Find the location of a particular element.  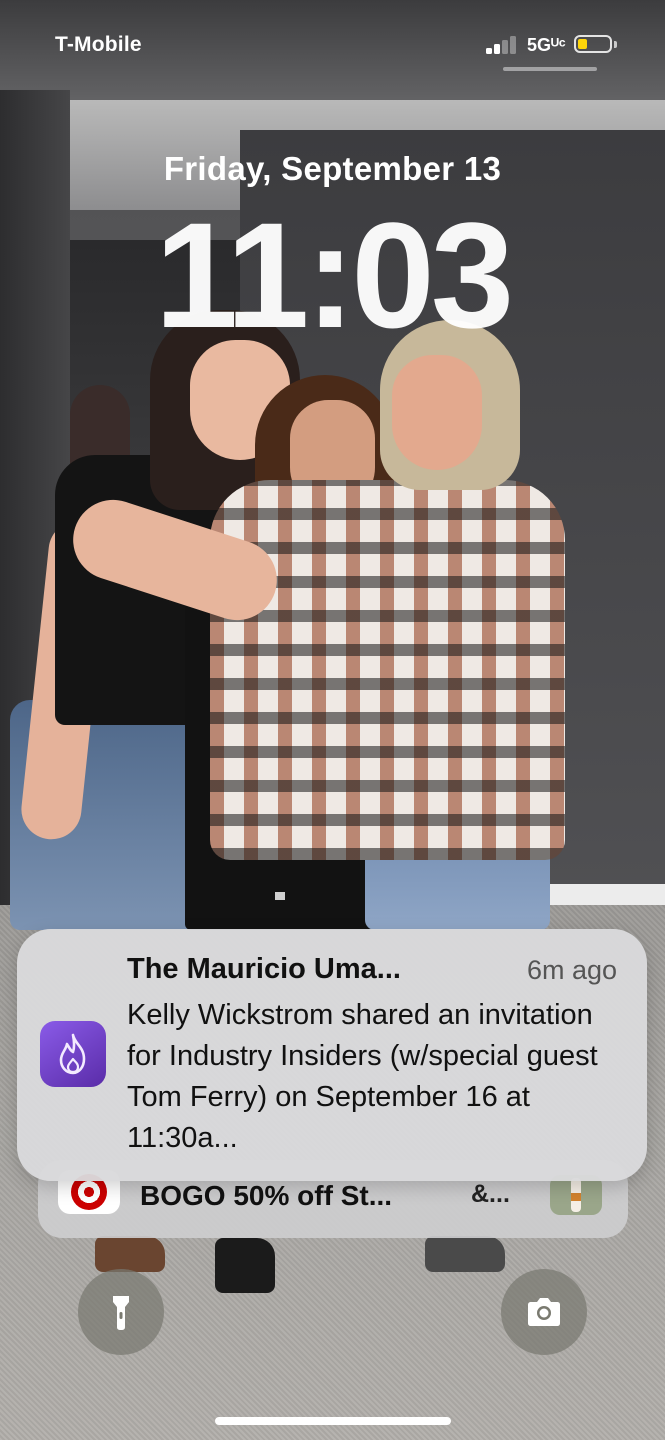

status-bar: T-Mobile 5Gᵁᶜ is located at coordinates (332, 40).